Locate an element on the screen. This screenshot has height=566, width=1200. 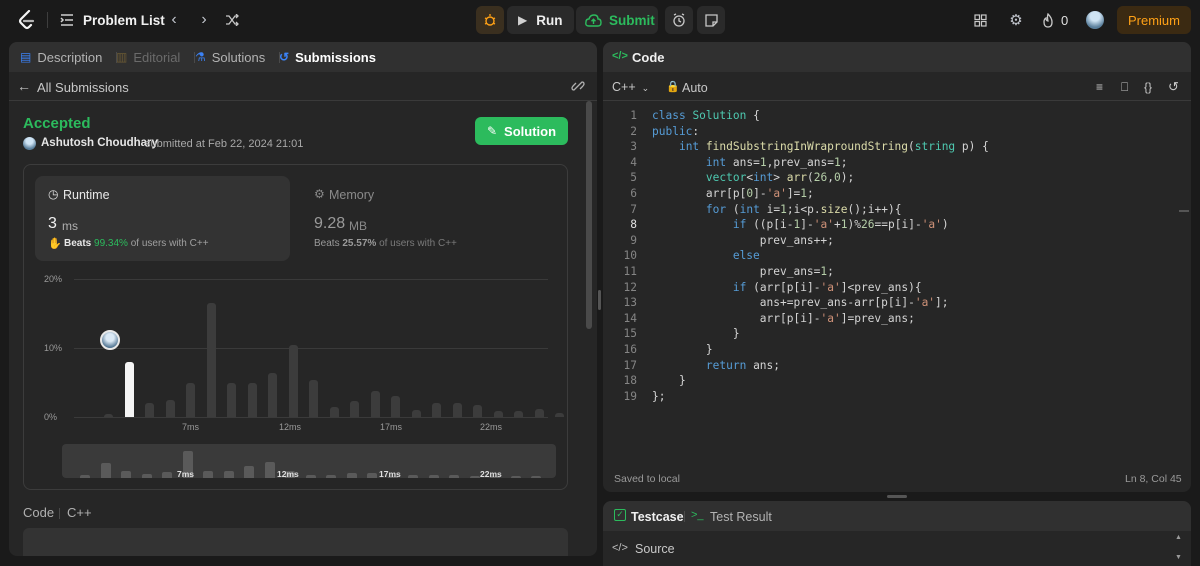
solution-button: ✎ Solution is located at coordinates (521, 131).